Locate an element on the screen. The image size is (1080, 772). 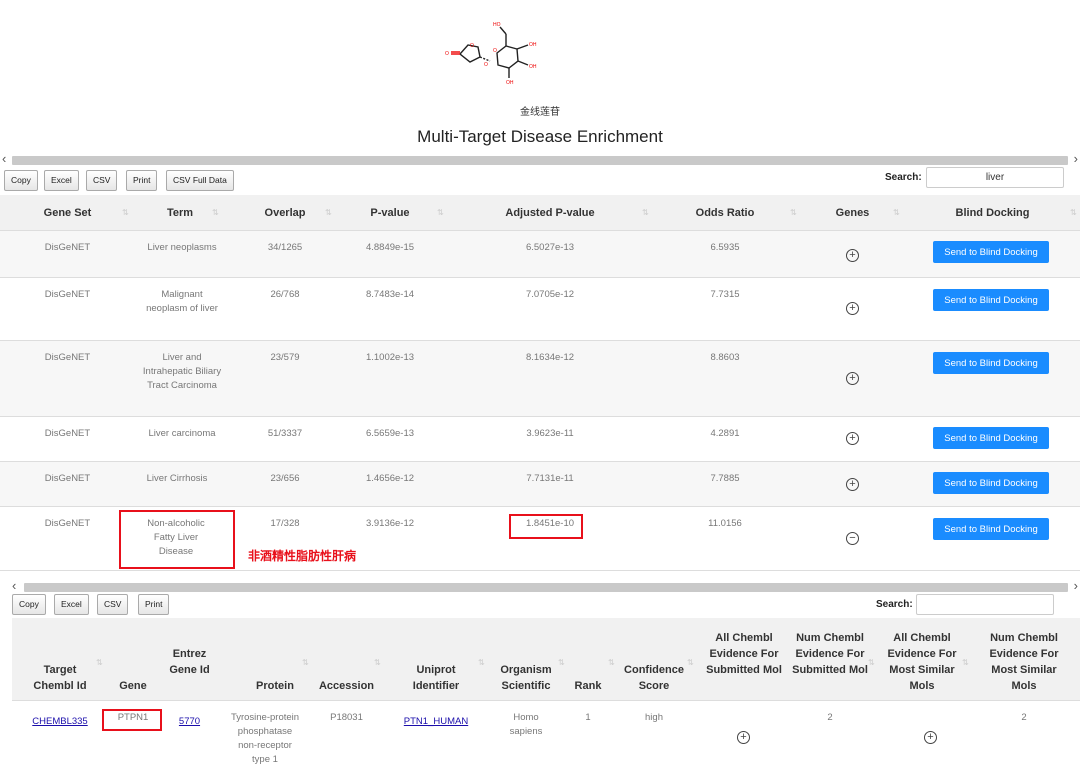
column-header-entrez-gene-id: Entrez Gene Id is located at coordinates (189, 662).